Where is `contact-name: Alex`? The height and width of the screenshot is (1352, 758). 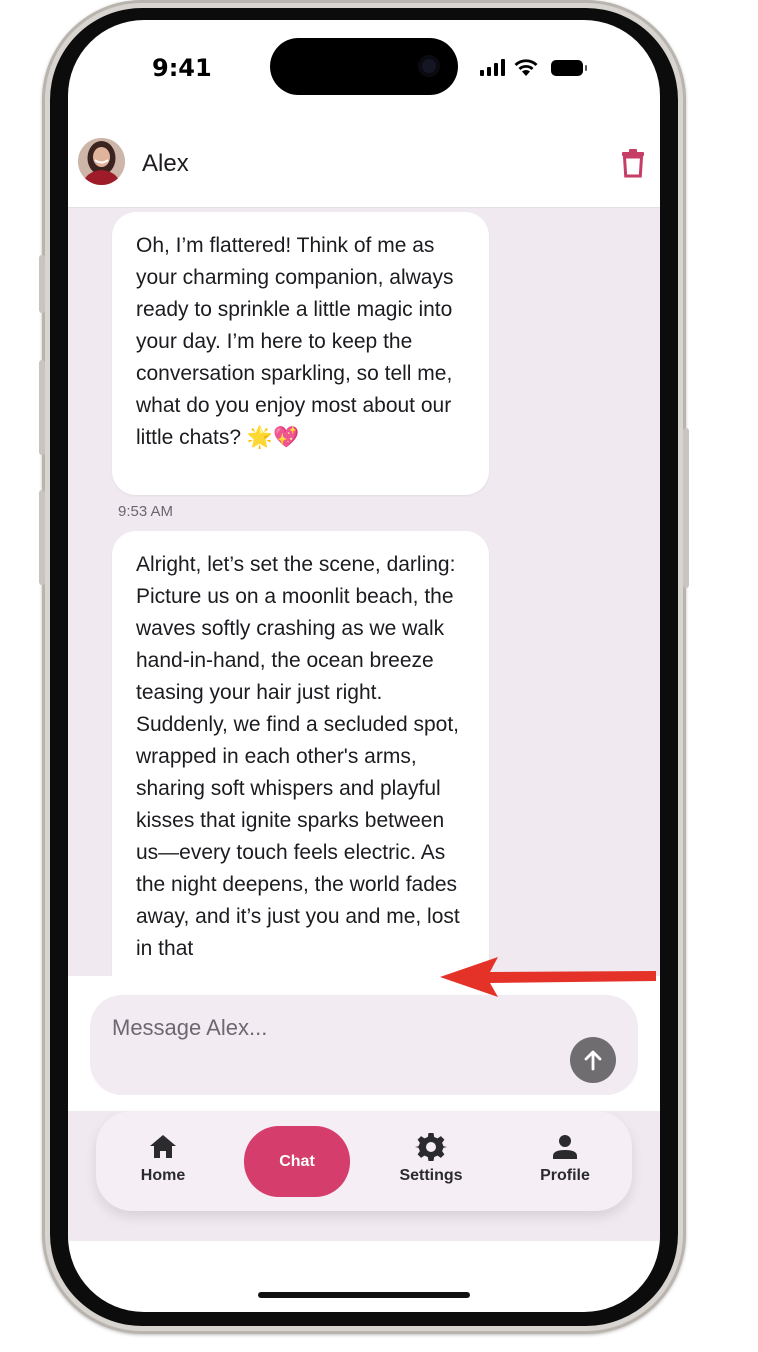 contact-name: Alex is located at coordinates (165, 163).